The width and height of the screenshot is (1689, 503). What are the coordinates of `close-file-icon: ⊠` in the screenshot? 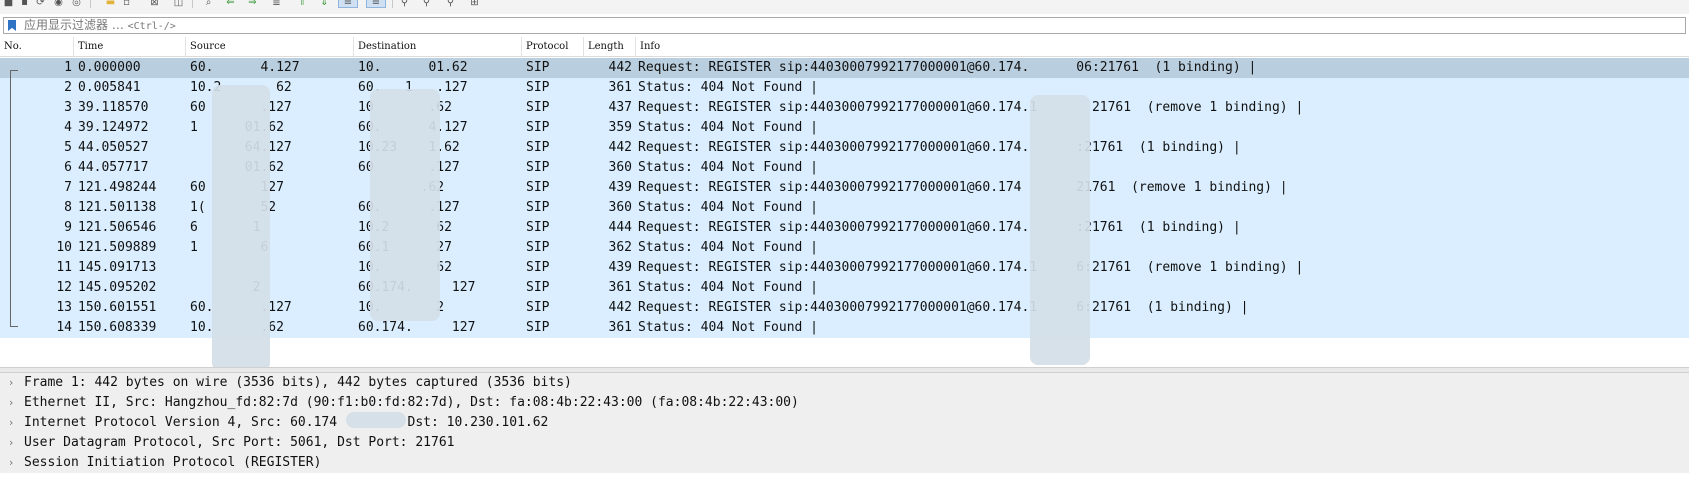 It's located at (154, 4).